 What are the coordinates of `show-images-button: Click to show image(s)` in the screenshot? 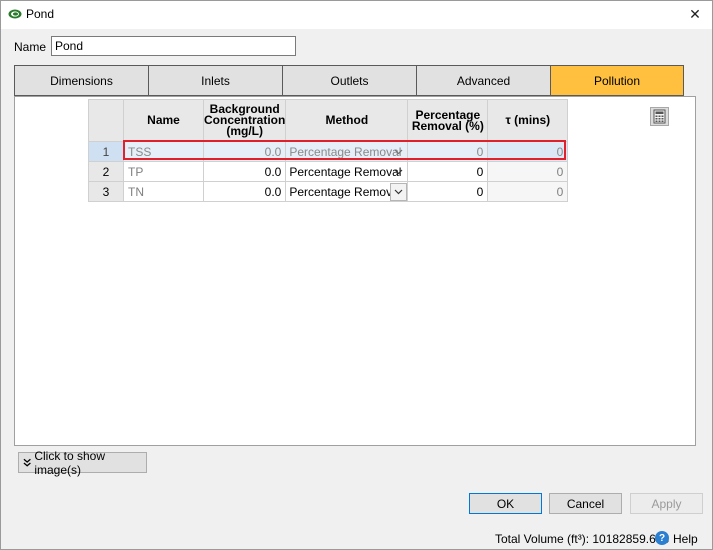 It's located at (82, 463).